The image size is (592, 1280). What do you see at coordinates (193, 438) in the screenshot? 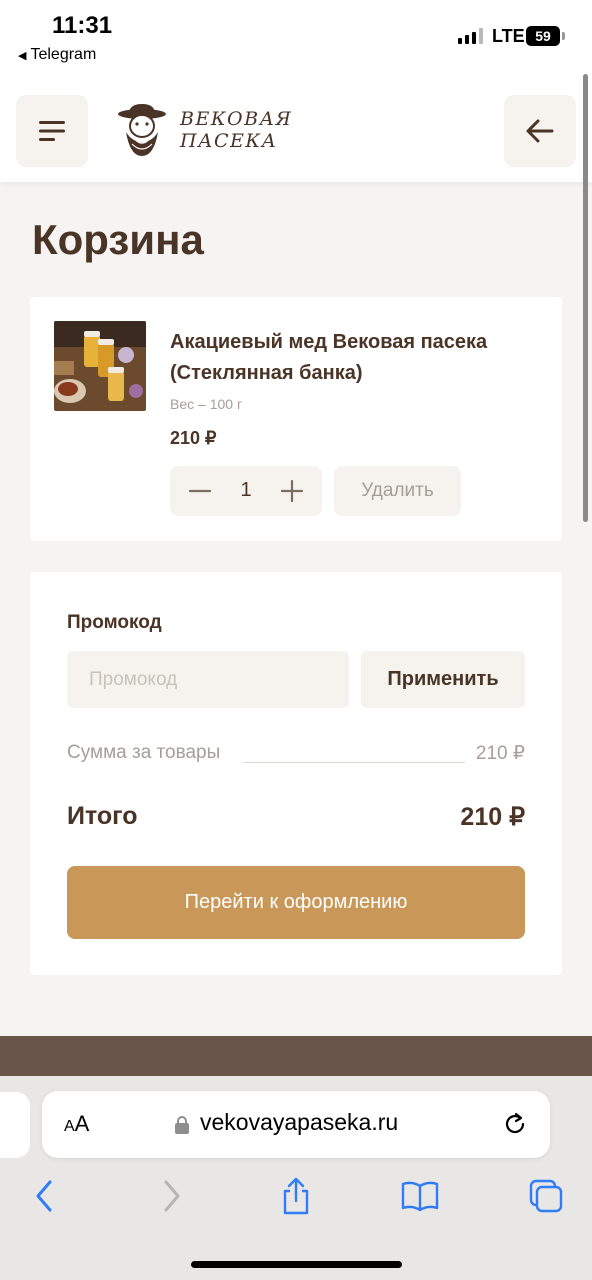
I see `product-price: 210 ₽` at bounding box center [193, 438].